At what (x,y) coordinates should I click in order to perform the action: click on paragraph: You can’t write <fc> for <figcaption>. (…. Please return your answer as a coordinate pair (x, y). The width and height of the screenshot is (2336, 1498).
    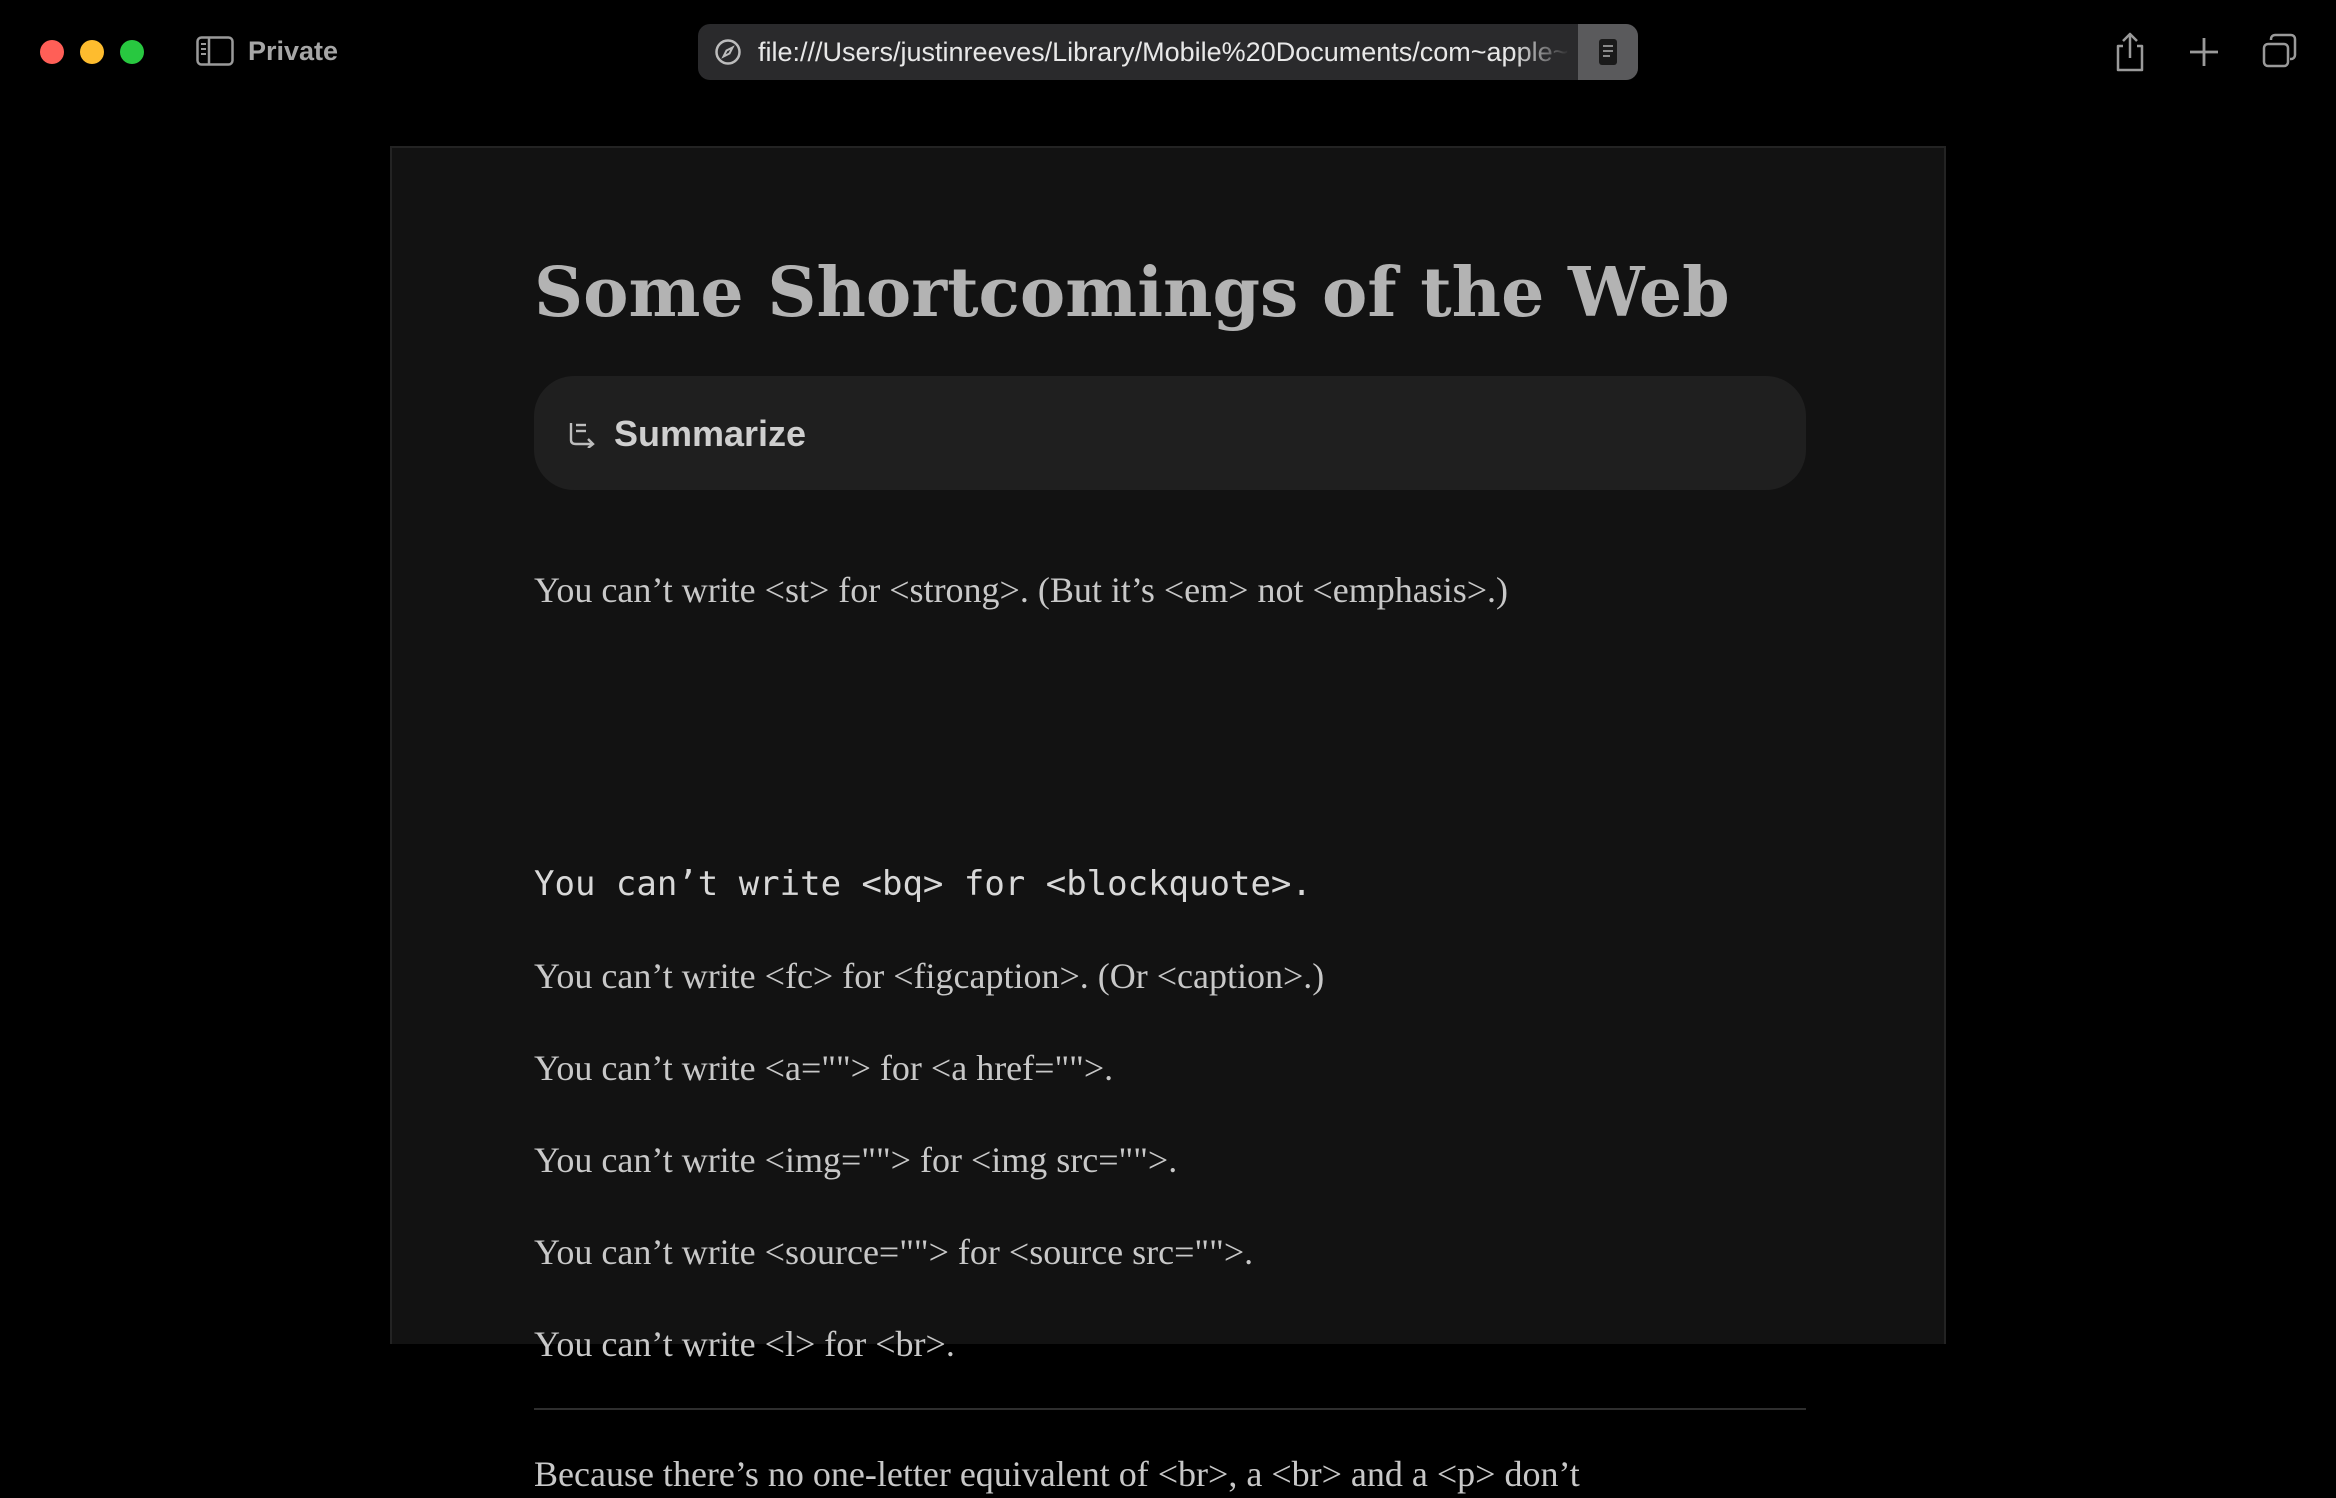
    Looking at the image, I should click on (929, 976).